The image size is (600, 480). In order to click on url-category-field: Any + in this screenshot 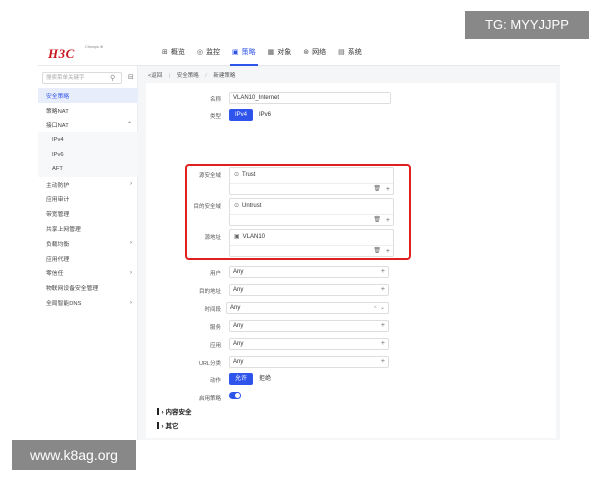, I will do `click(309, 362)`.